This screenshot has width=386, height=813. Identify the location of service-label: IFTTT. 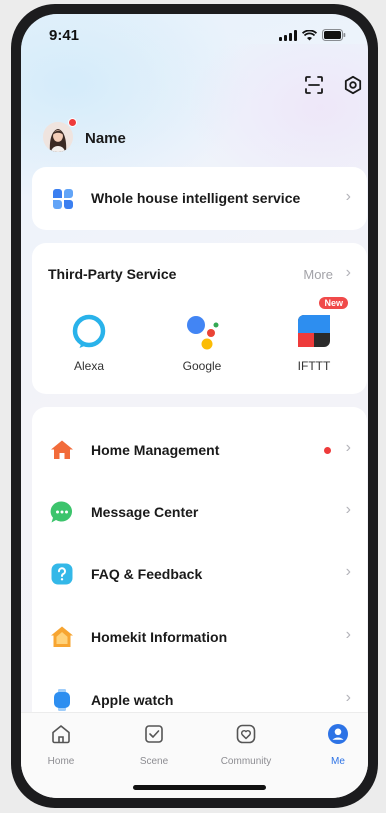
(314, 366).